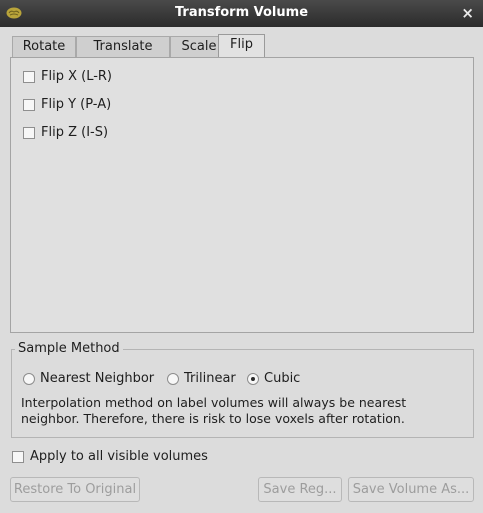  I want to click on radio-trilinear: Trilinear, so click(201, 378).